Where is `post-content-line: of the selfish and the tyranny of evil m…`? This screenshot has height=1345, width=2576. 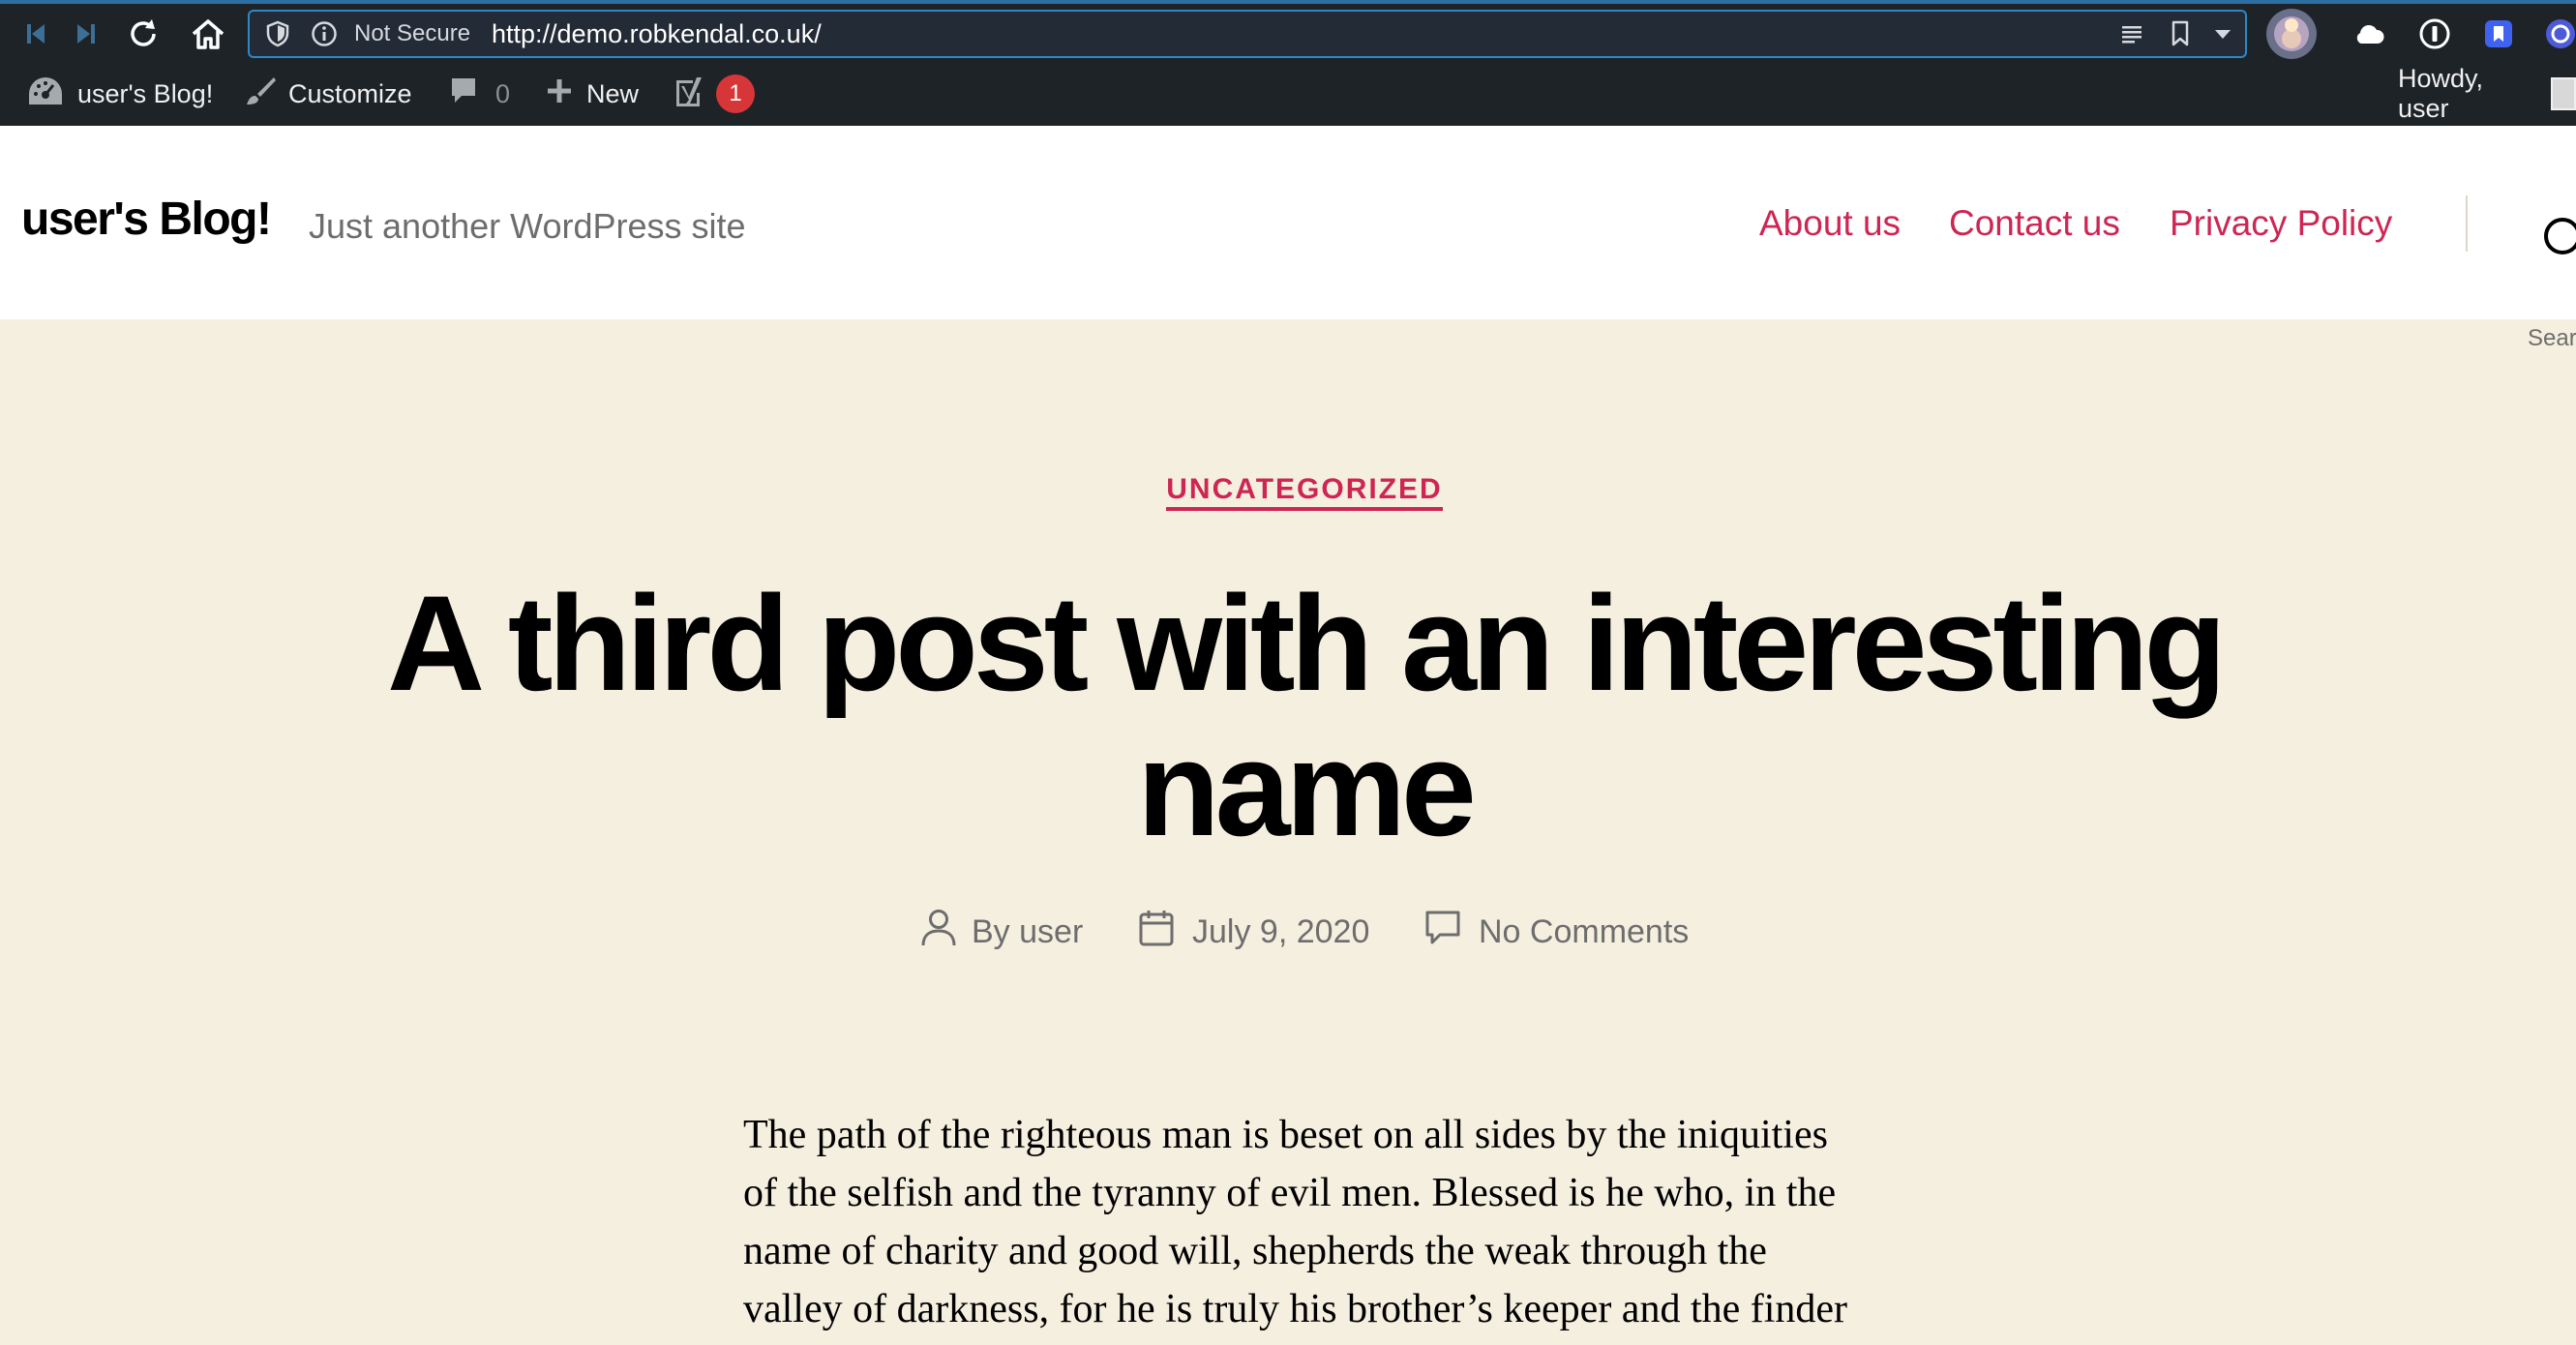 post-content-line: of the selfish and the tyranny of evil m… is located at coordinates (1290, 1193).